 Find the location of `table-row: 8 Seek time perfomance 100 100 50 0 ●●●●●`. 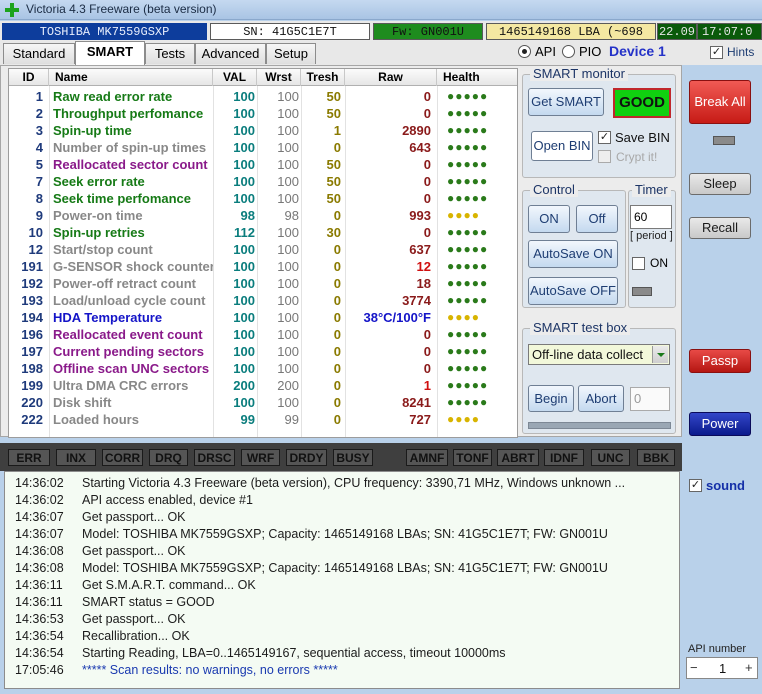

table-row: 8 Seek time perfomance 100 100 50 0 ●●●●● is located at coordinates (263, 198).